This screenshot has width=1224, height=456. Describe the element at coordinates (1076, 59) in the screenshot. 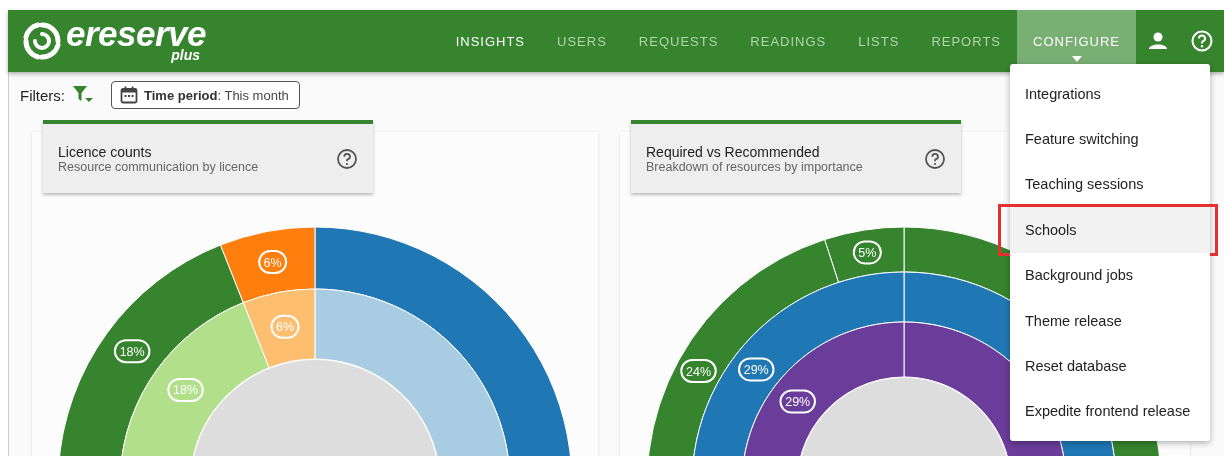

I see `caret-icon` at that location.